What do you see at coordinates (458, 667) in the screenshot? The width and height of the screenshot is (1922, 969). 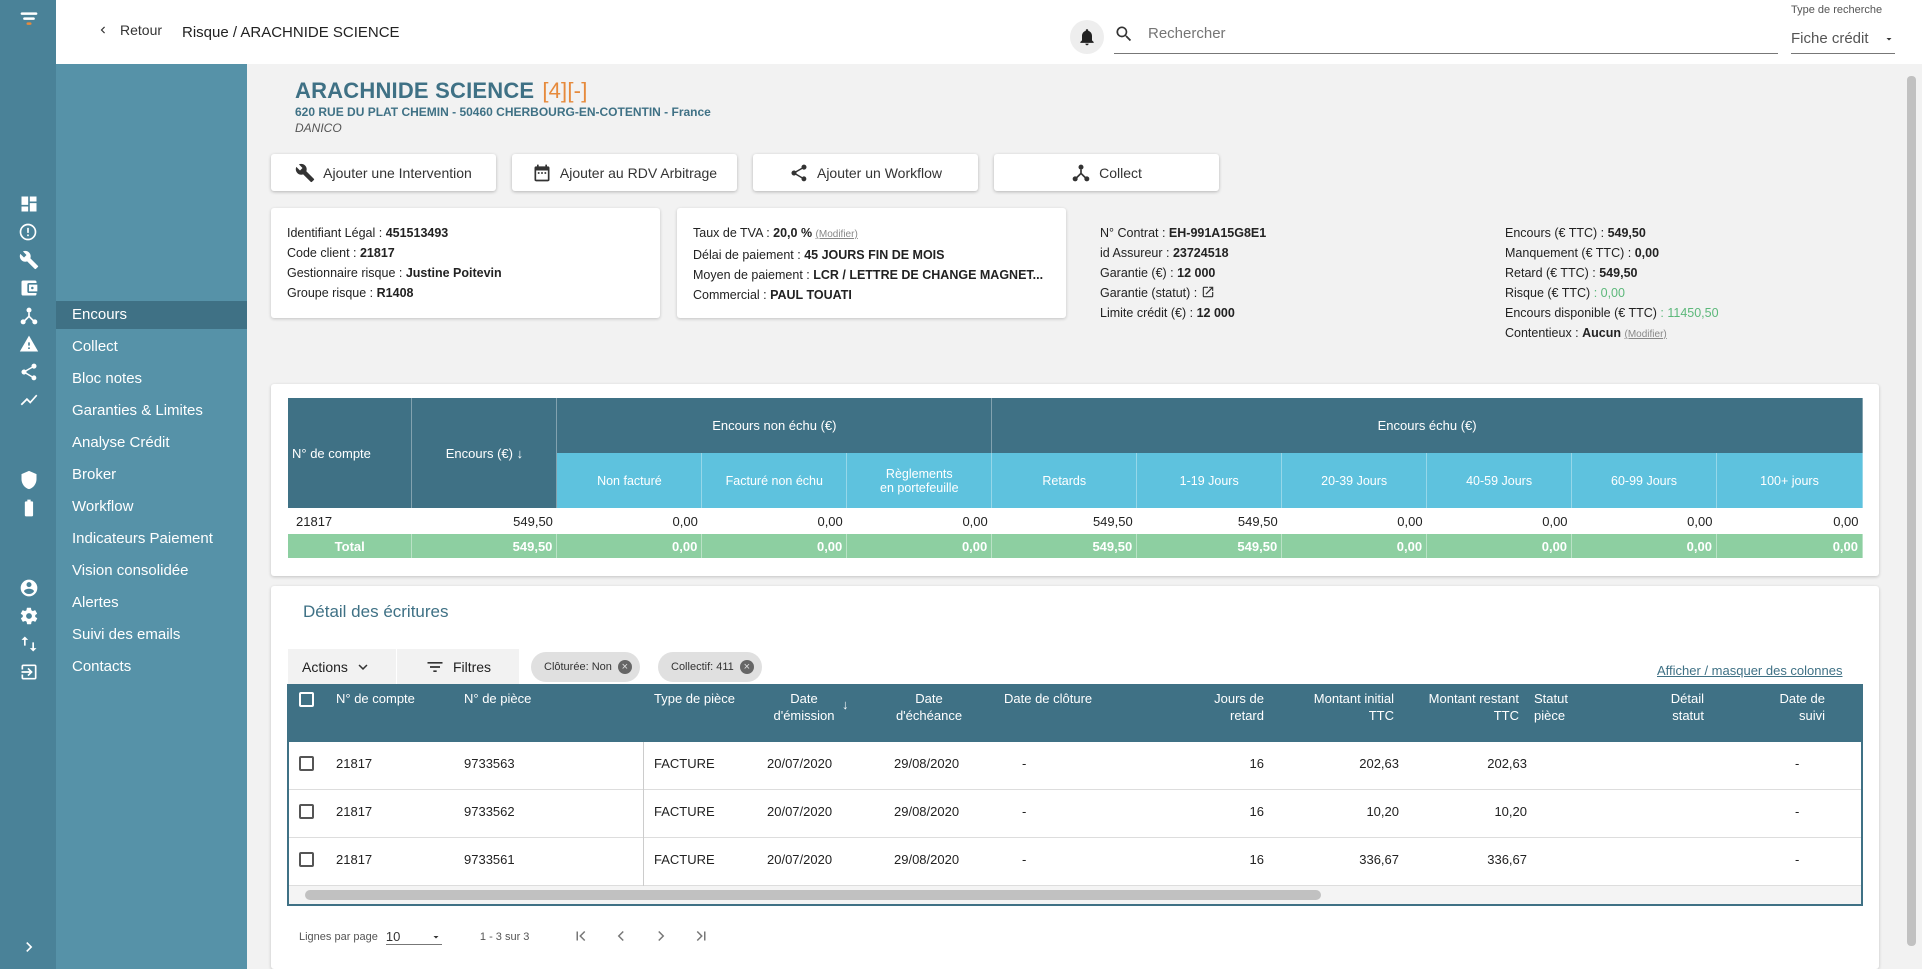 I see `filters-button: Filtres` at bounding box center [458, 667].